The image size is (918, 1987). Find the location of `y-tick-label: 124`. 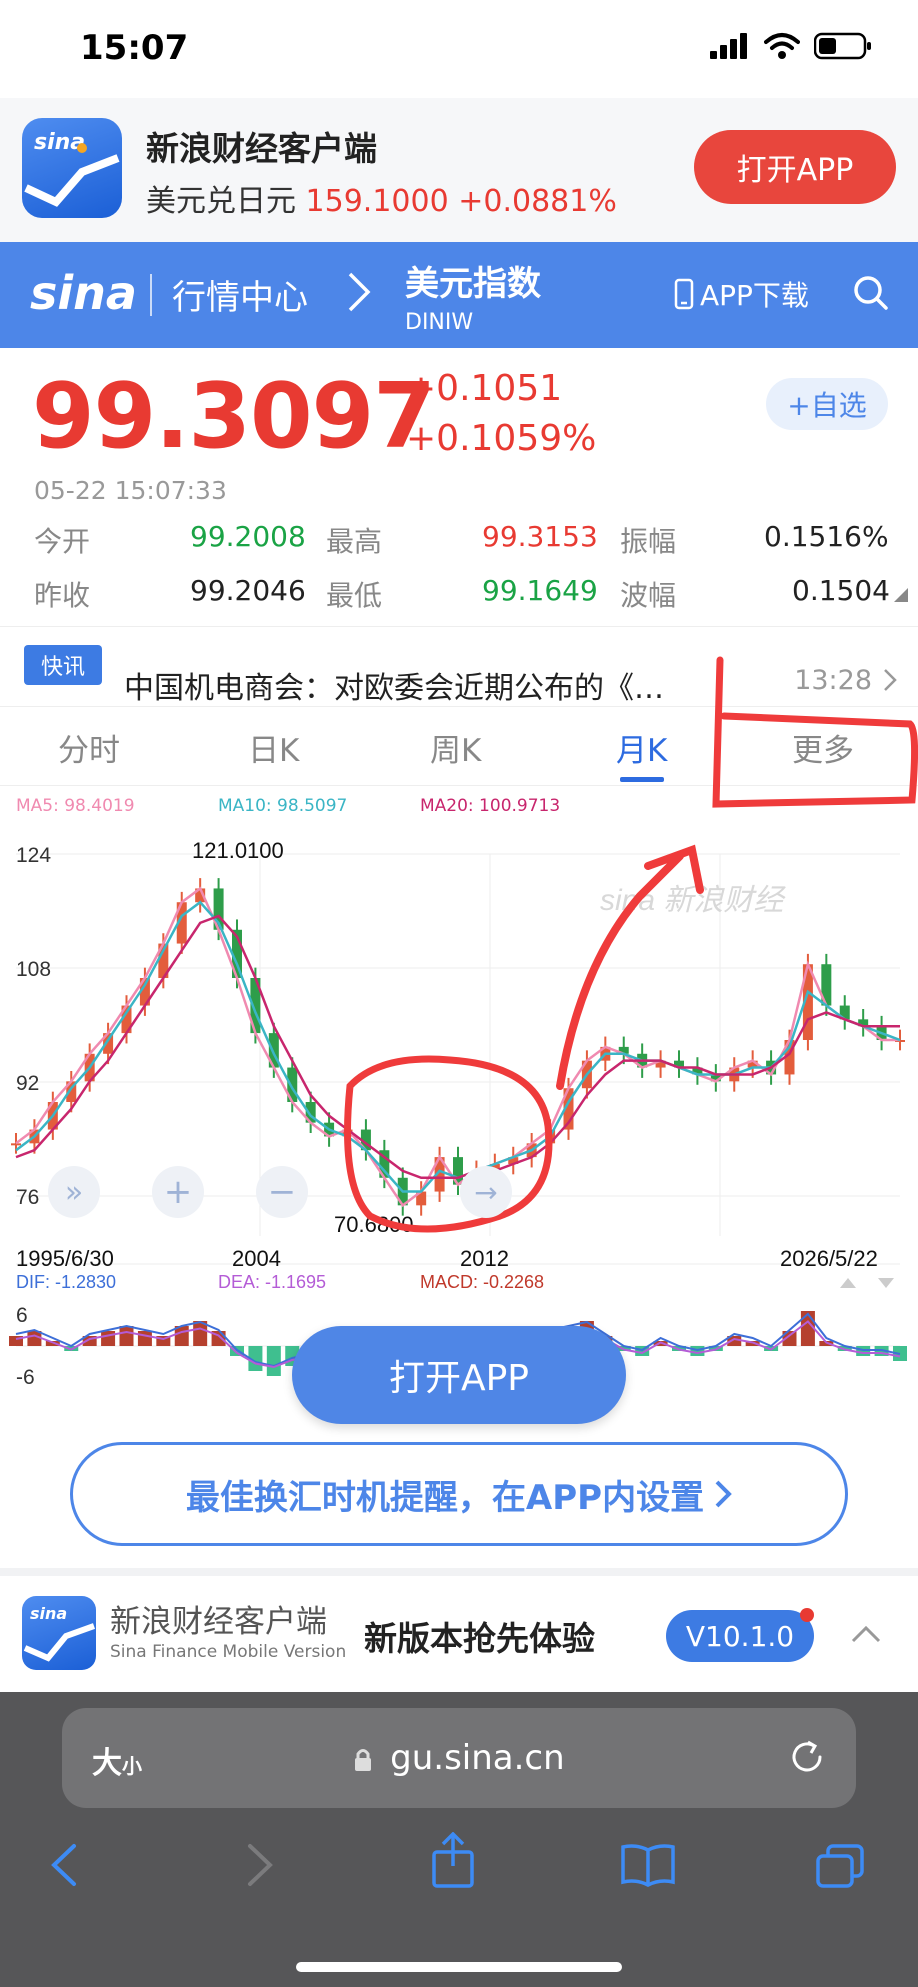

y-tick-label: 124 is located at coordinates (33, 855).